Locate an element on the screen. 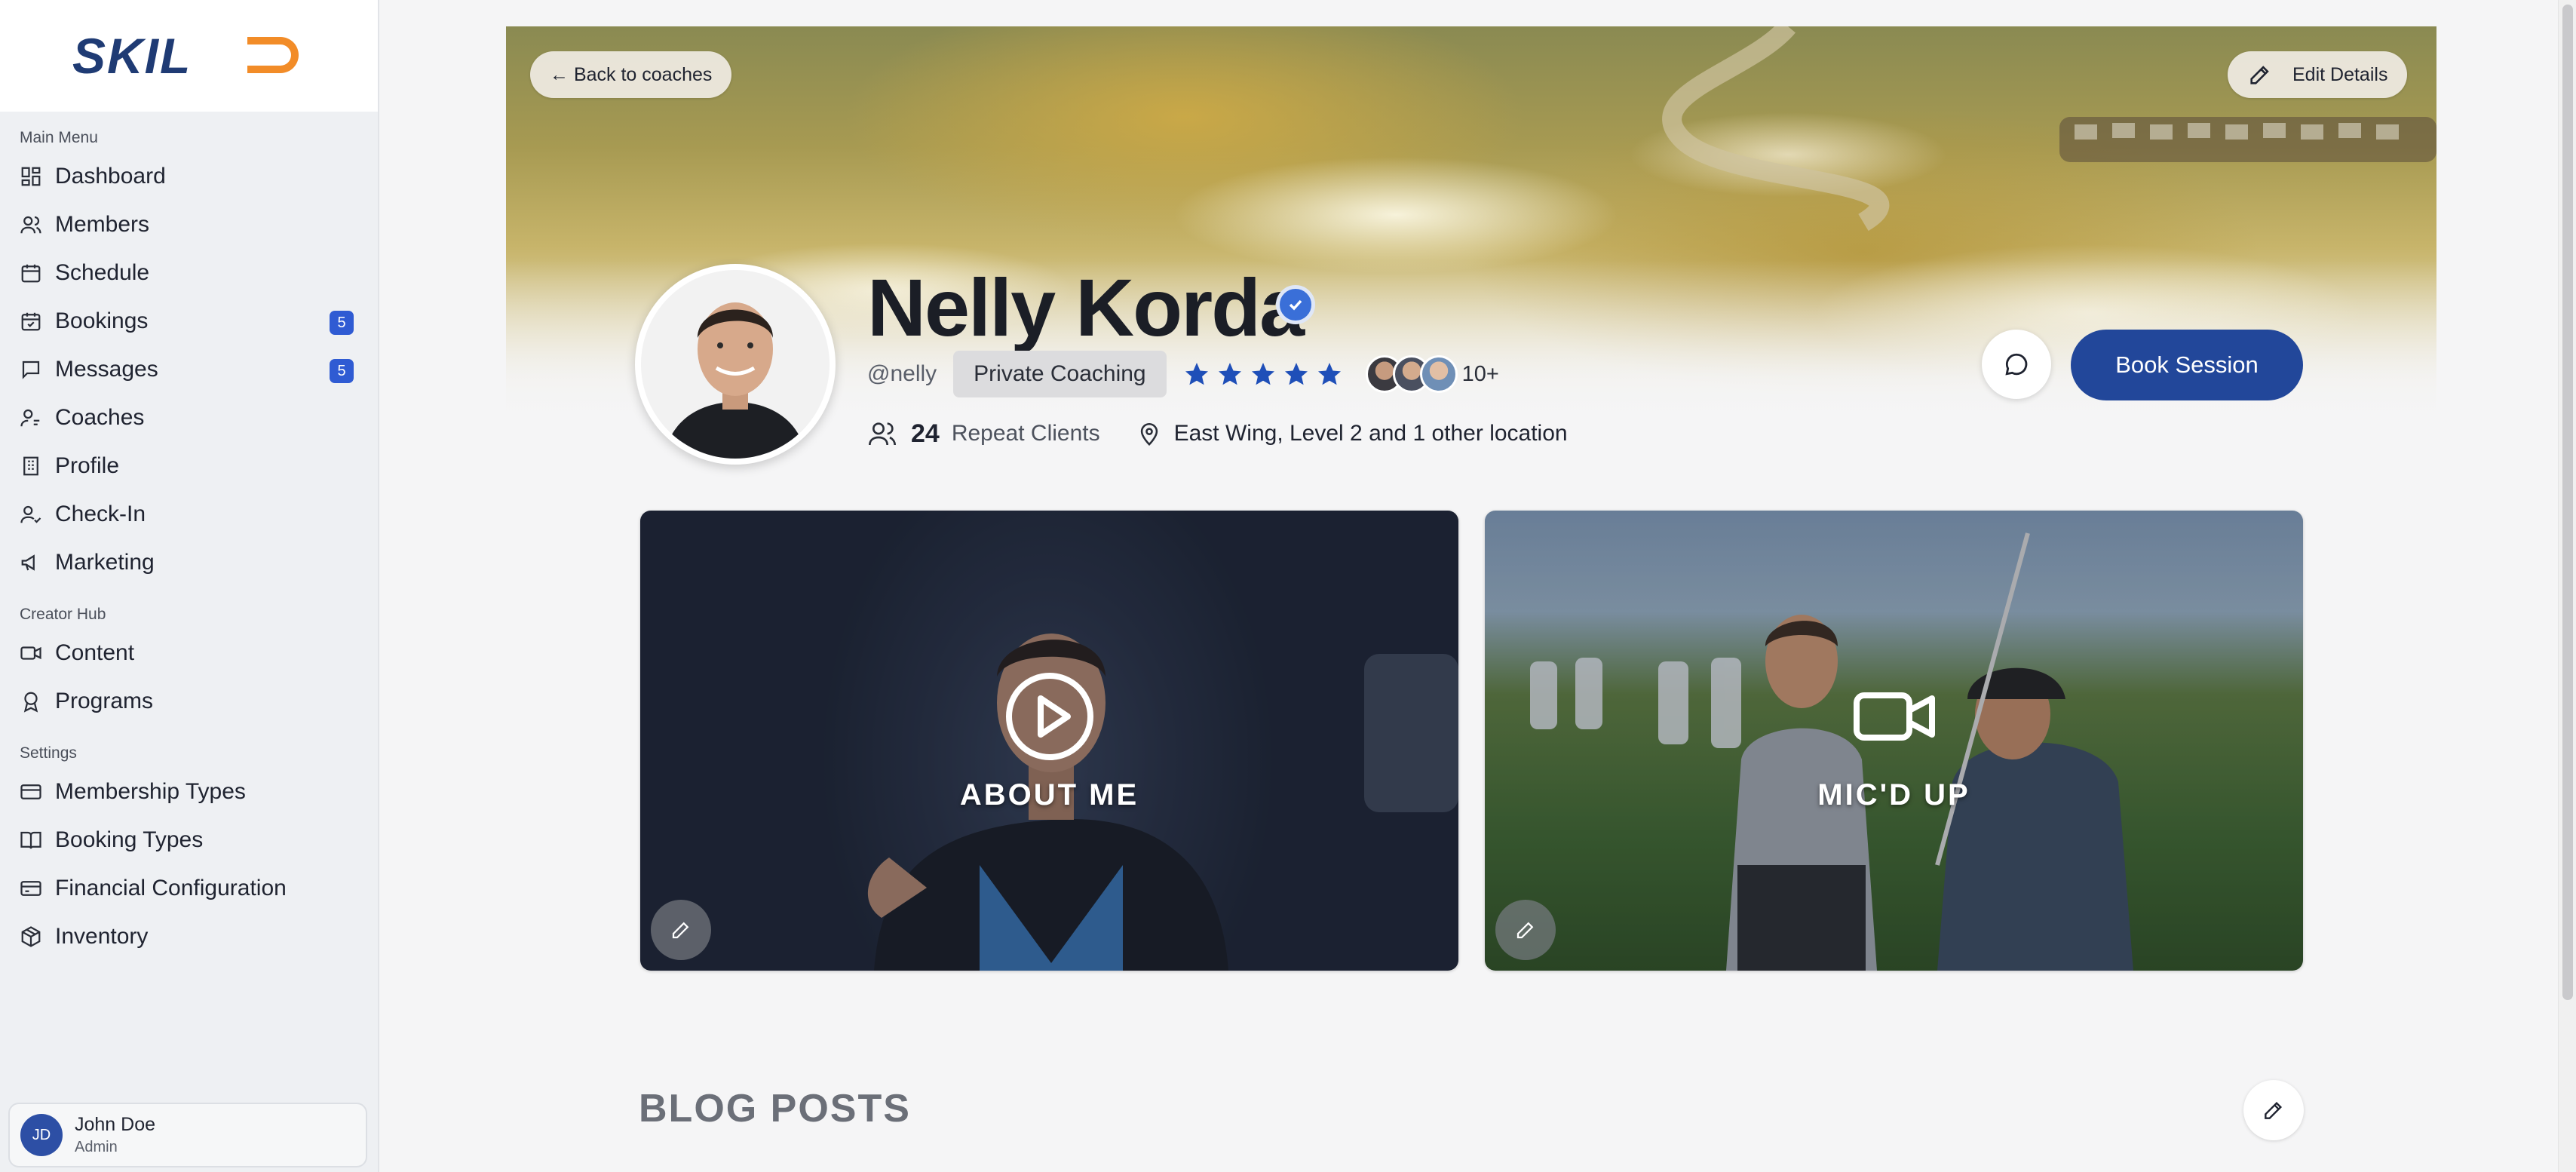 Image resolution: width=2576 pixels, height=1172 pixels. sidebar-item-membership-types: Membership Types is located at coordinates (189, 792).